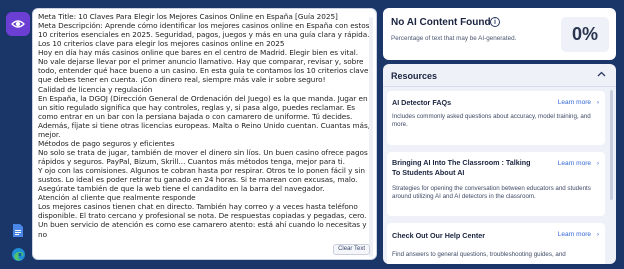 This screenshot has width=624, height=269. Describe the element at coordinates (18, 230) in the screenshot. I see `document-icon` at that location.